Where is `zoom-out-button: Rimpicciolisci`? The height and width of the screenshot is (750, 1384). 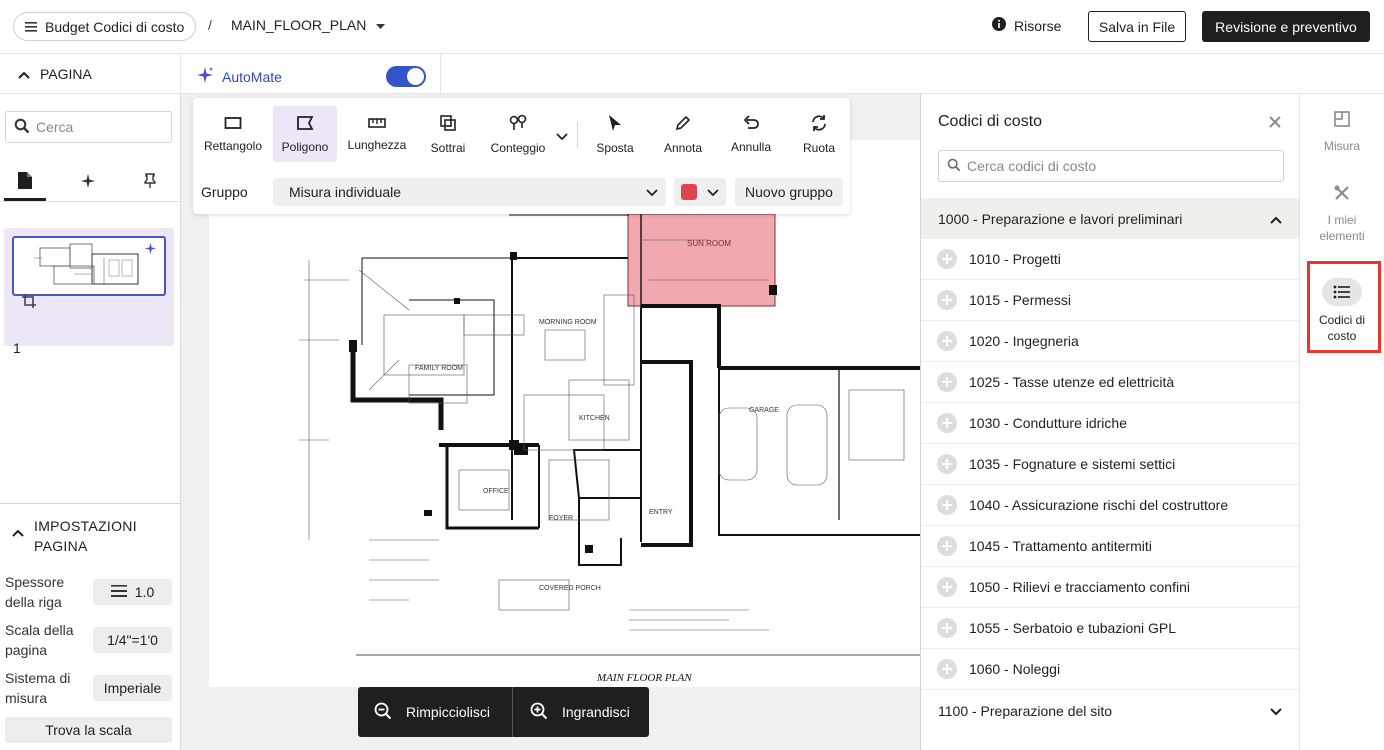 zoom-out-button: Rimpicciolisci is located at coordinates (432, 712).